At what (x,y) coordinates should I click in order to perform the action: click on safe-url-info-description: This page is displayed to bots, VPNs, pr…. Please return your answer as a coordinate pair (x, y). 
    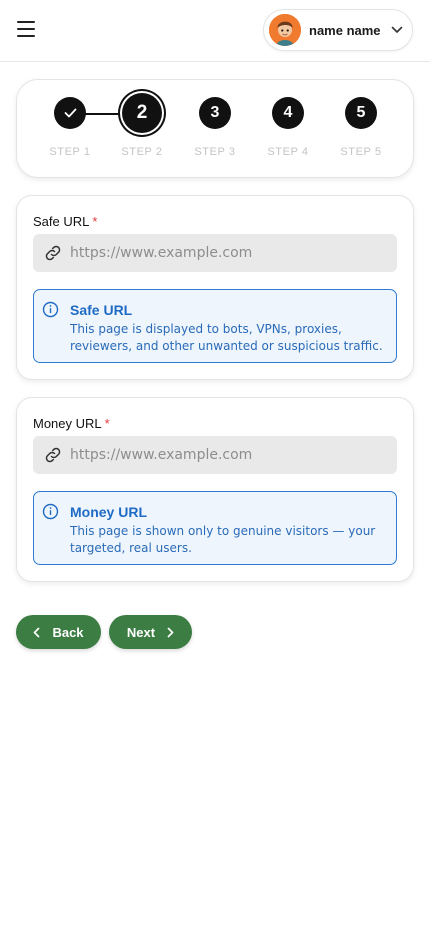
    Looking at the image, I should click on (226, 337).